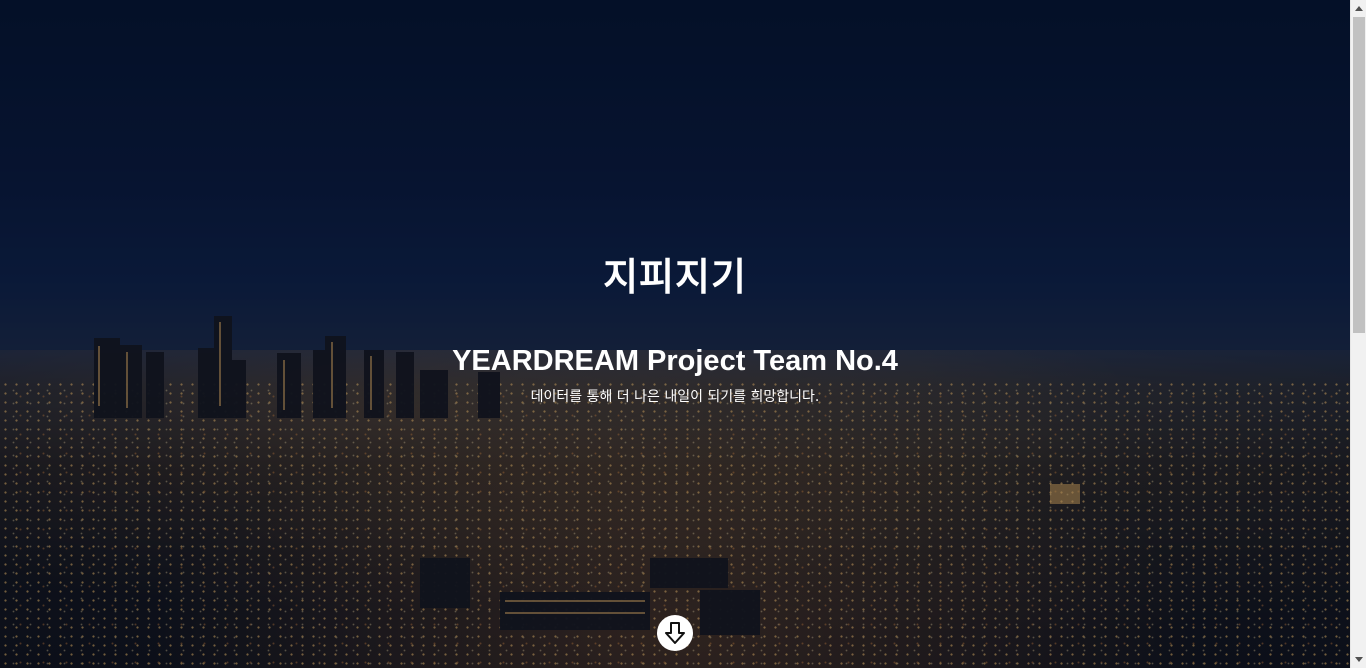  Describe the element at coordinates (675, 397) in the screenshot. I see `hero-tagline: 데이터를 통해 더 나은 내일이 되기를 희망합니다.` at that location.